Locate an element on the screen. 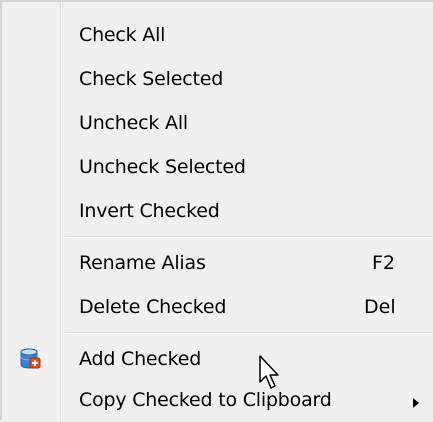  menu-item-label: Uncheck All is located at coordinates (133, 123).